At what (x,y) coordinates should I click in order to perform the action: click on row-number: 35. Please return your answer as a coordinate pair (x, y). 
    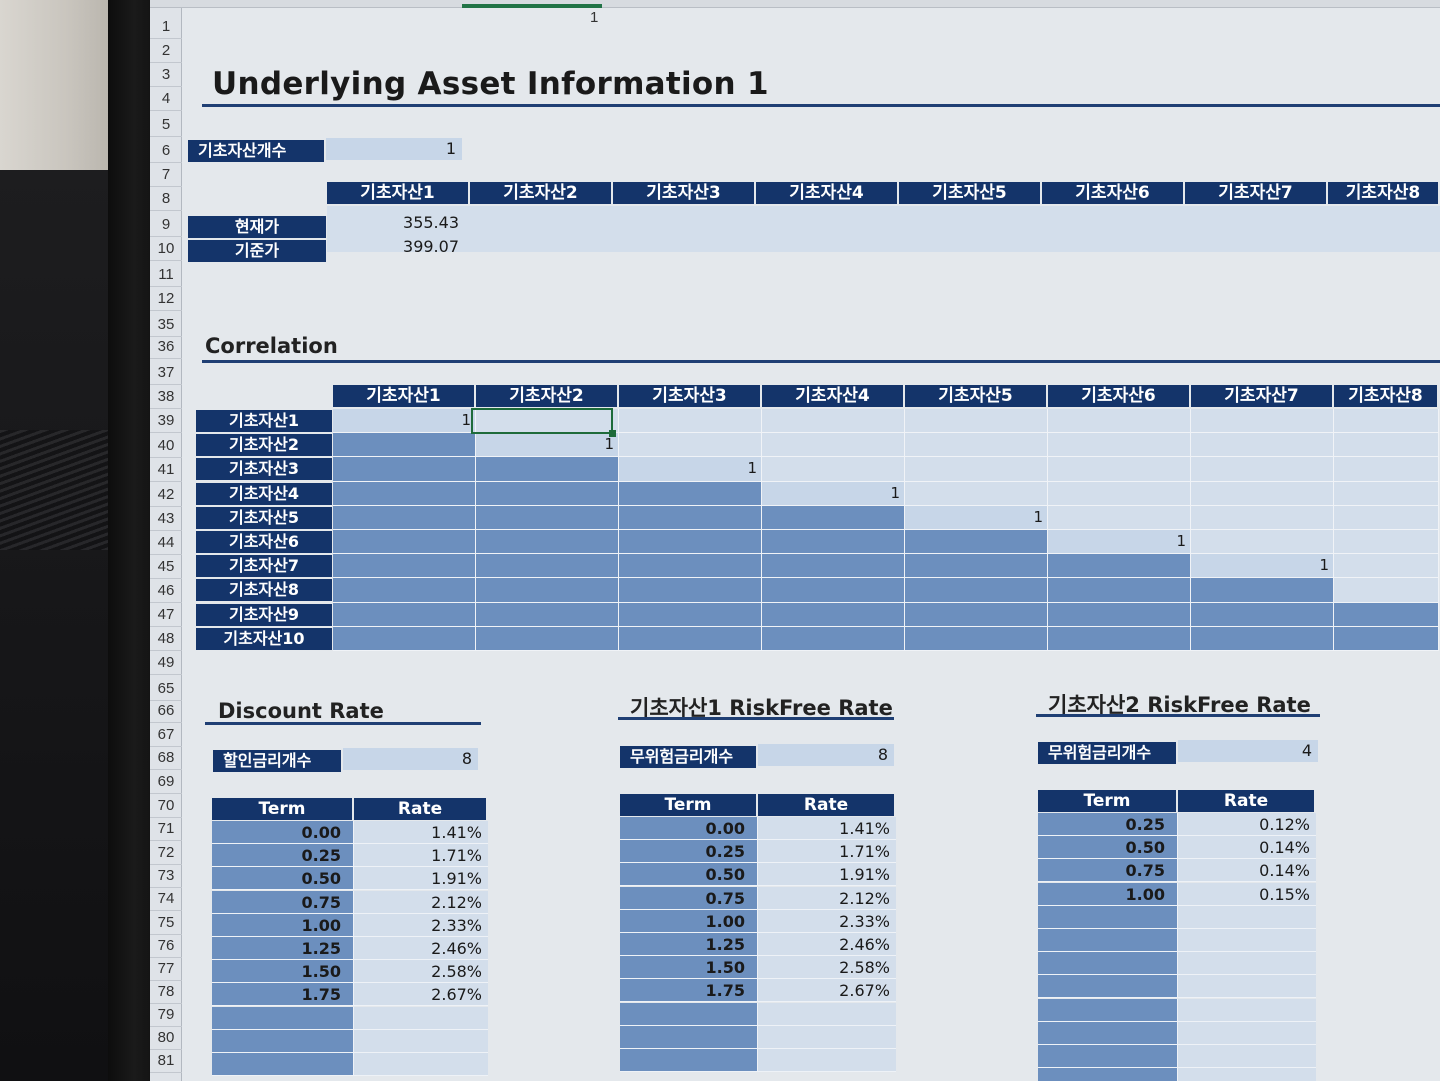
    Looking at the image, I should click on (166, 324).